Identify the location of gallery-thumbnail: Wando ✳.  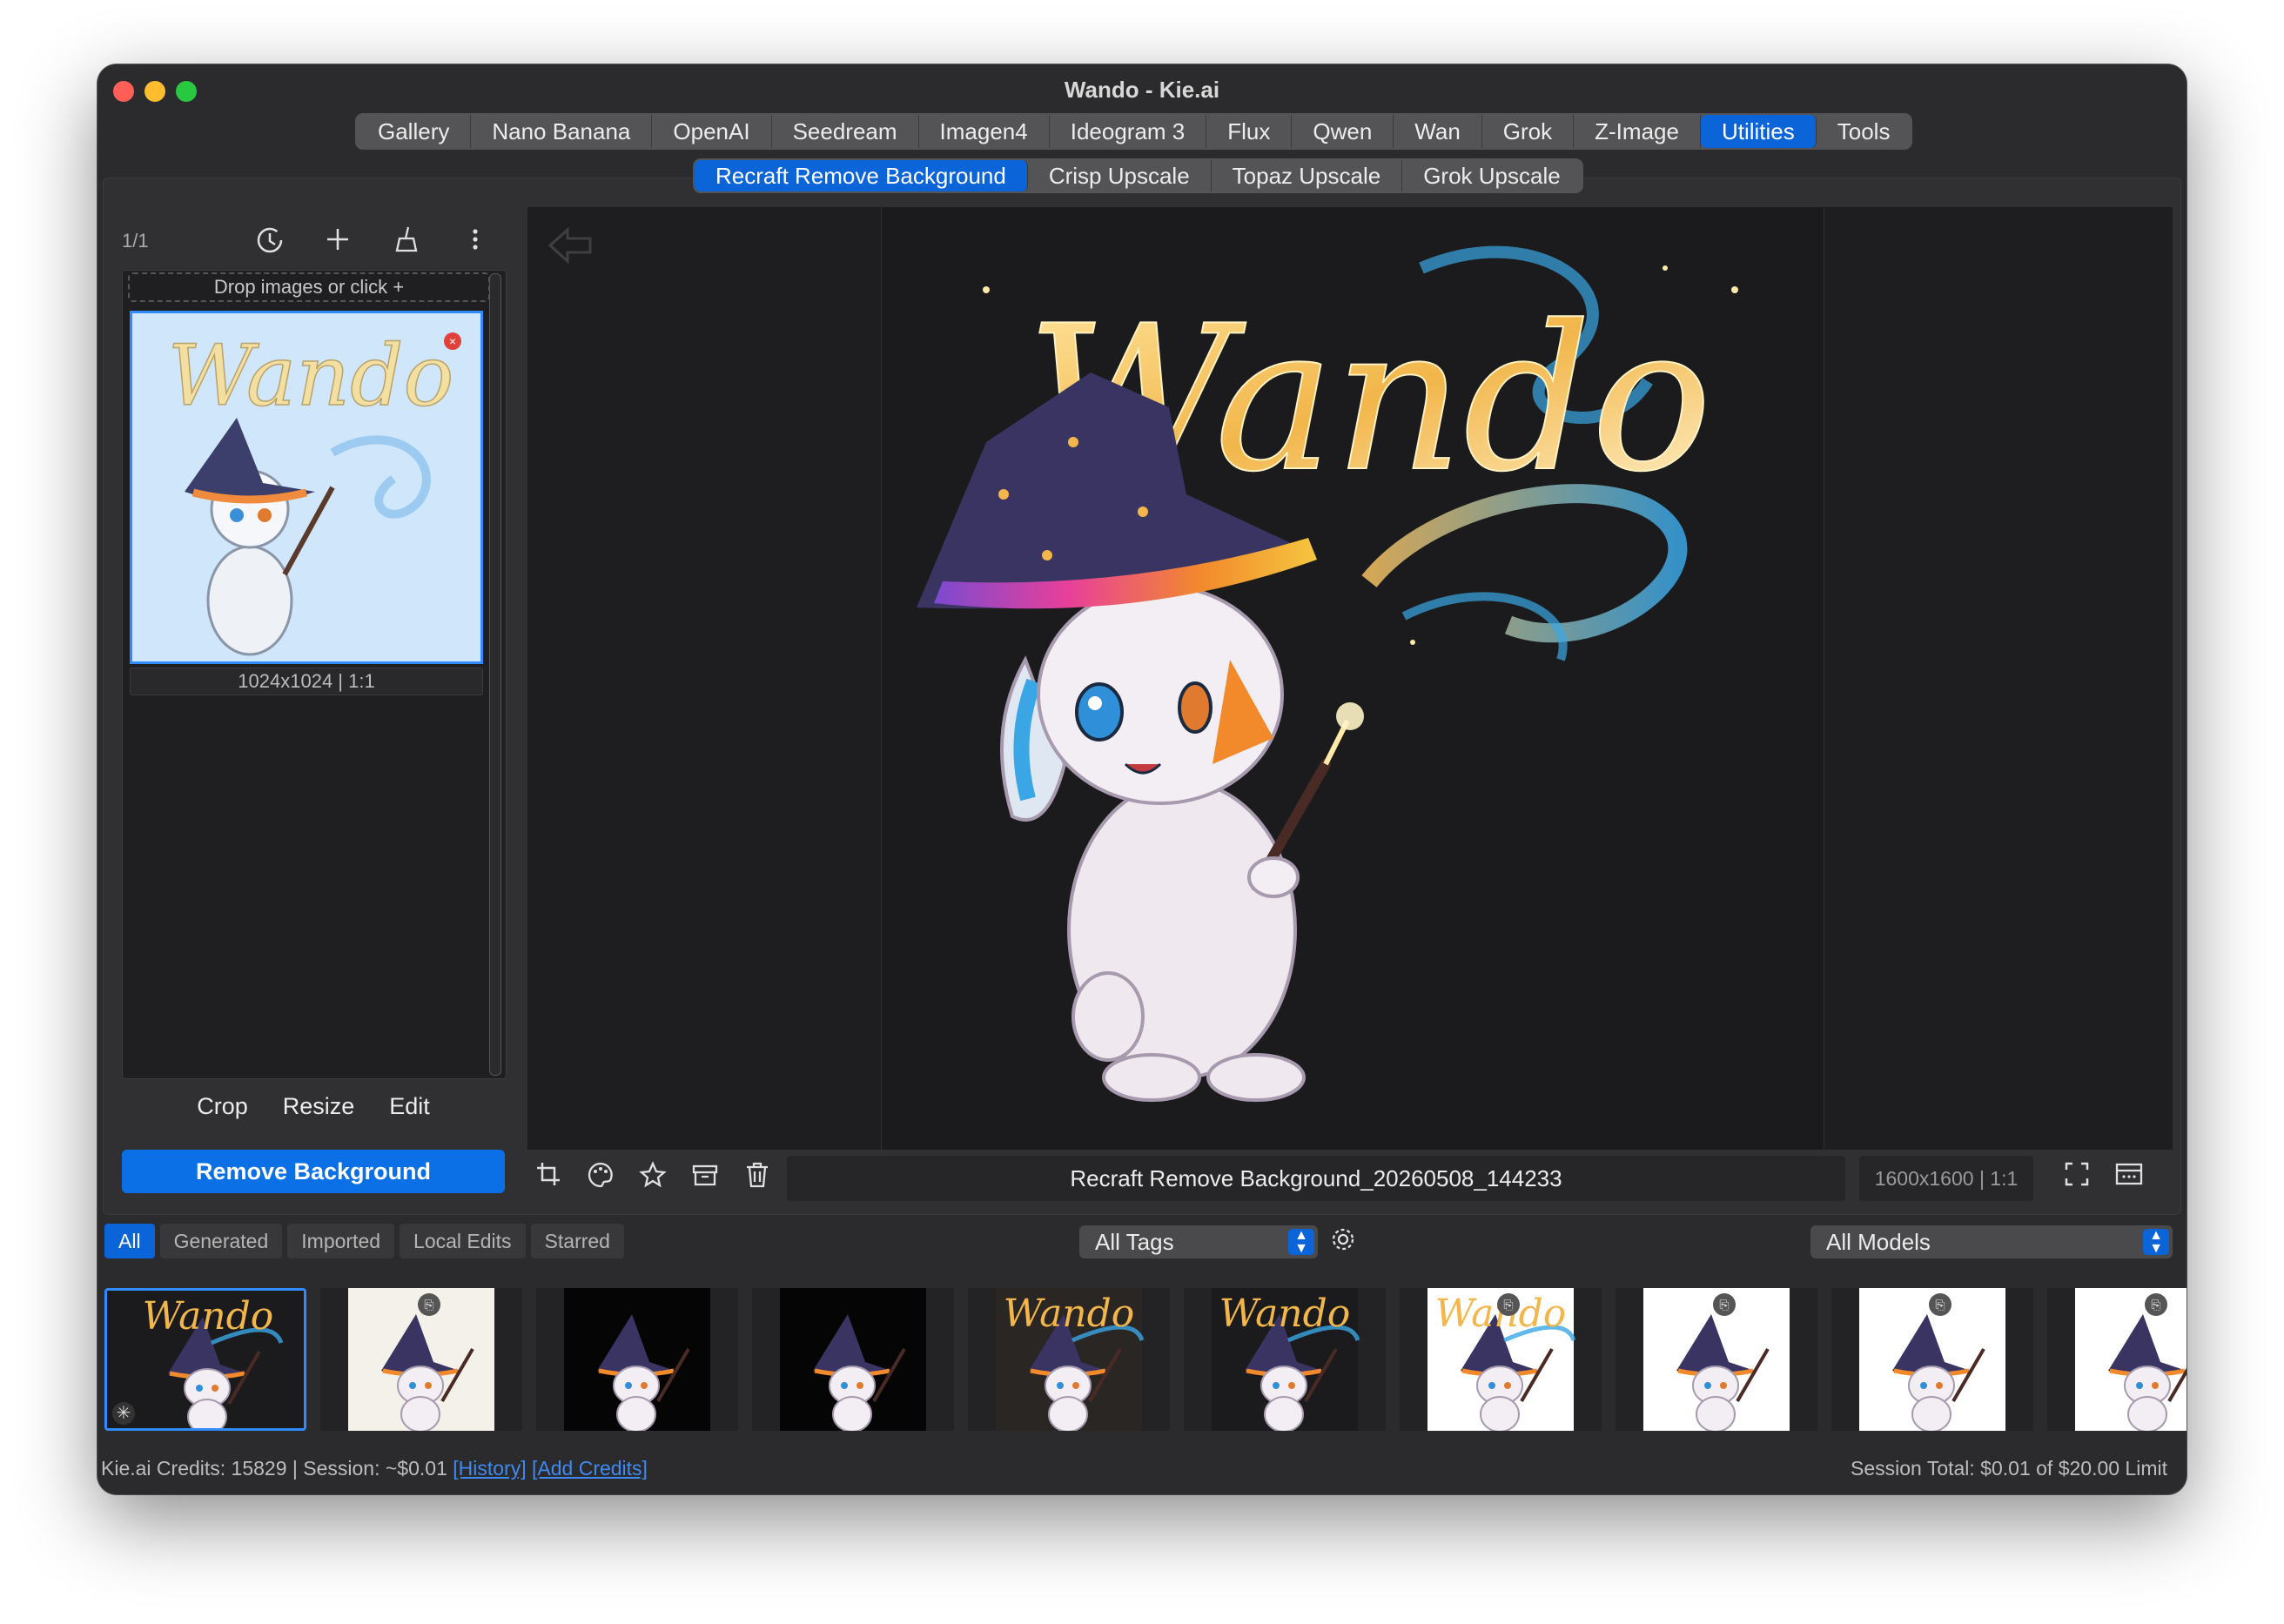
(205, 1359).